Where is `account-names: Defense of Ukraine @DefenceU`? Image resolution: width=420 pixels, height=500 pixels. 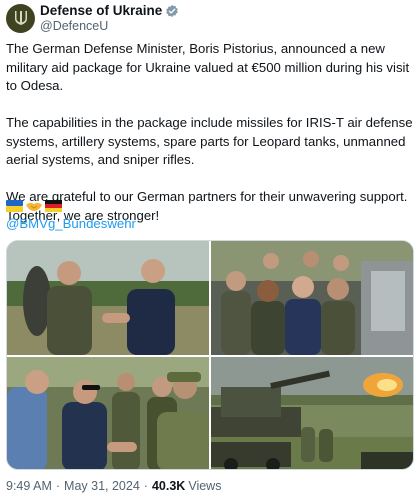
account-names: Defense of Ukraine @DefenceU is located at coordinates (109, 18).